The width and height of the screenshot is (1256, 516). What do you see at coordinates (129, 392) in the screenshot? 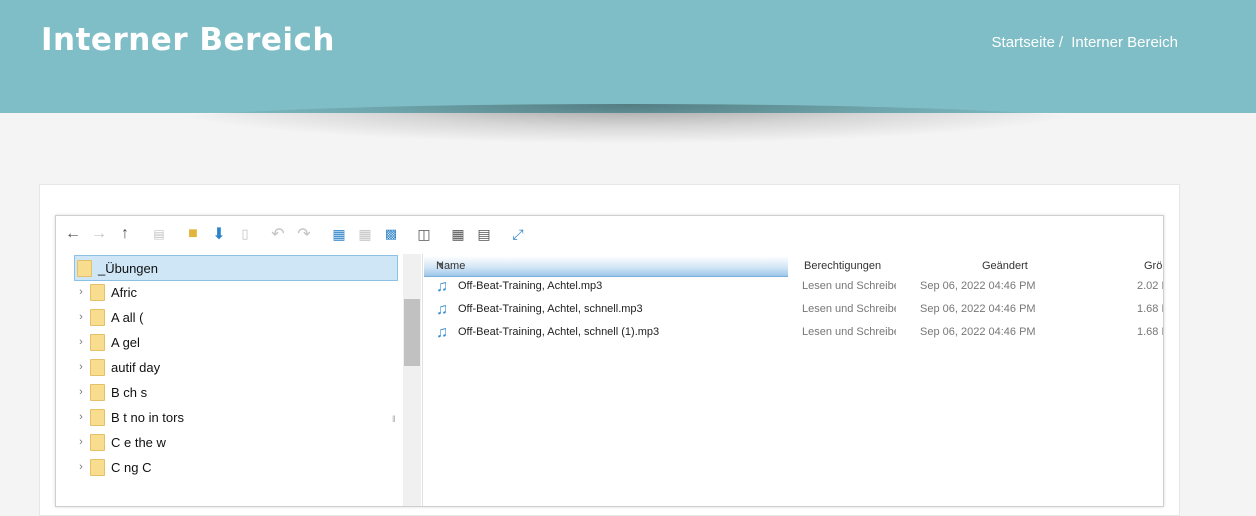
I see `tree-item-label: B ch s` at bounding box center [129, 392].